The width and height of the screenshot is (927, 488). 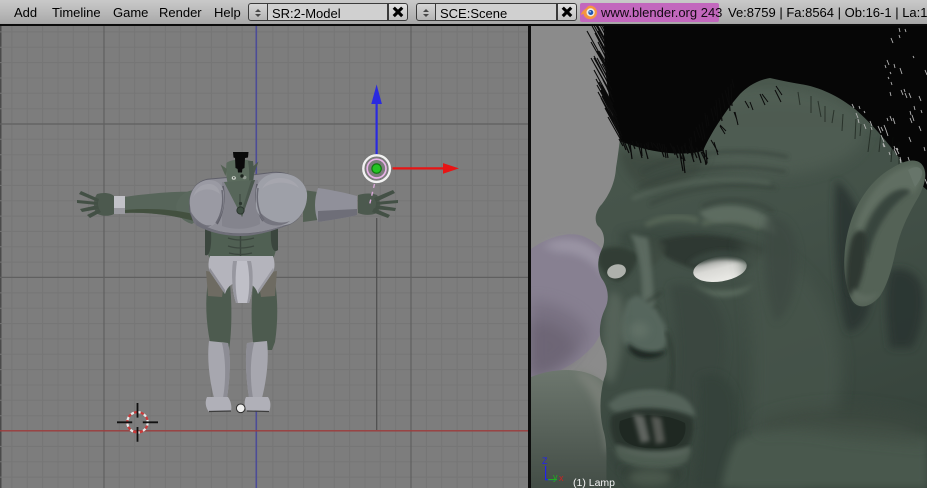 What do you see at coordinates (555, 477) in the screenshot?
I see `svg-text: y` at bounding box center [555, 477].